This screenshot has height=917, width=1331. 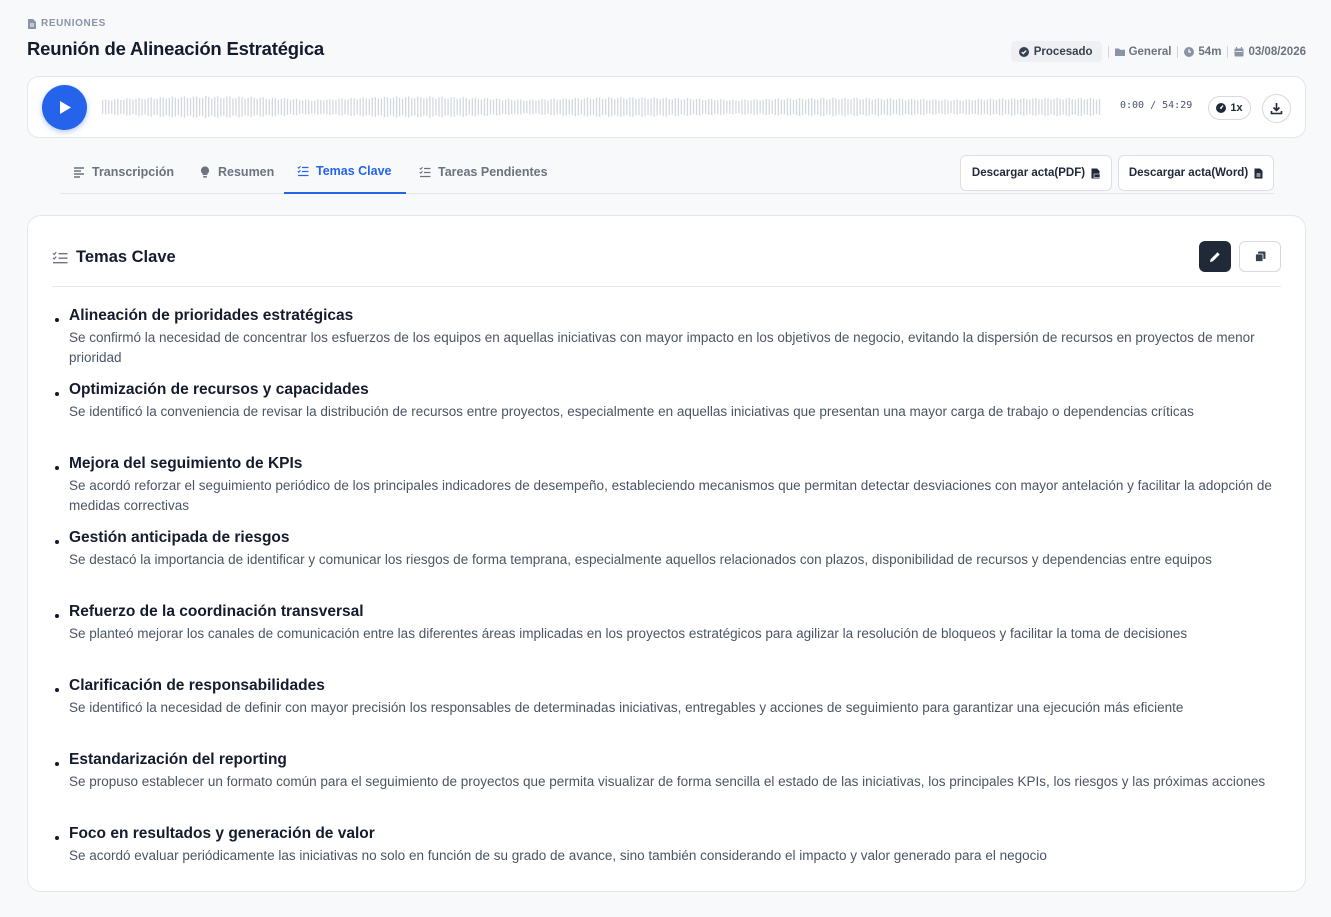 I want to click on tab-resumen: Resumen, so click(x=236, y=174).